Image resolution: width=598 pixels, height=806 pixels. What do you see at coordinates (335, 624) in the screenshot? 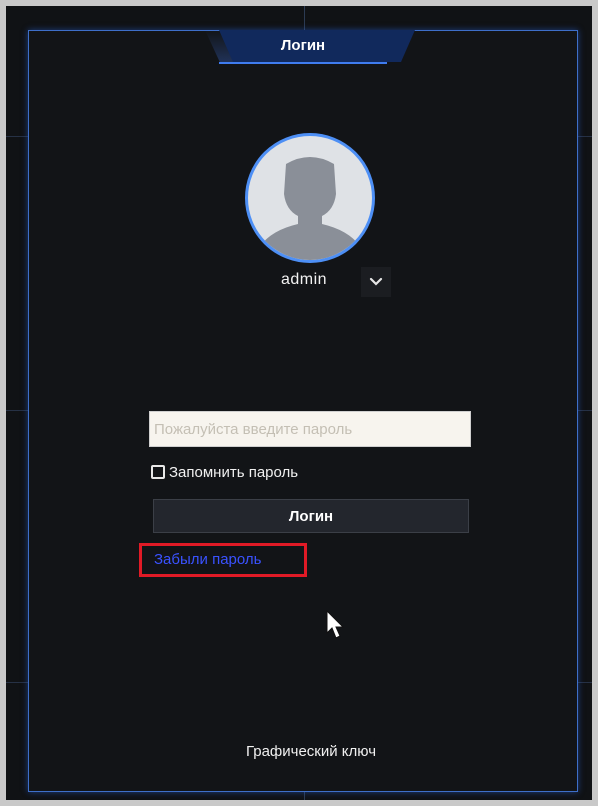
I see `mouse-pointer-icon` at bounding box center [335, 624].